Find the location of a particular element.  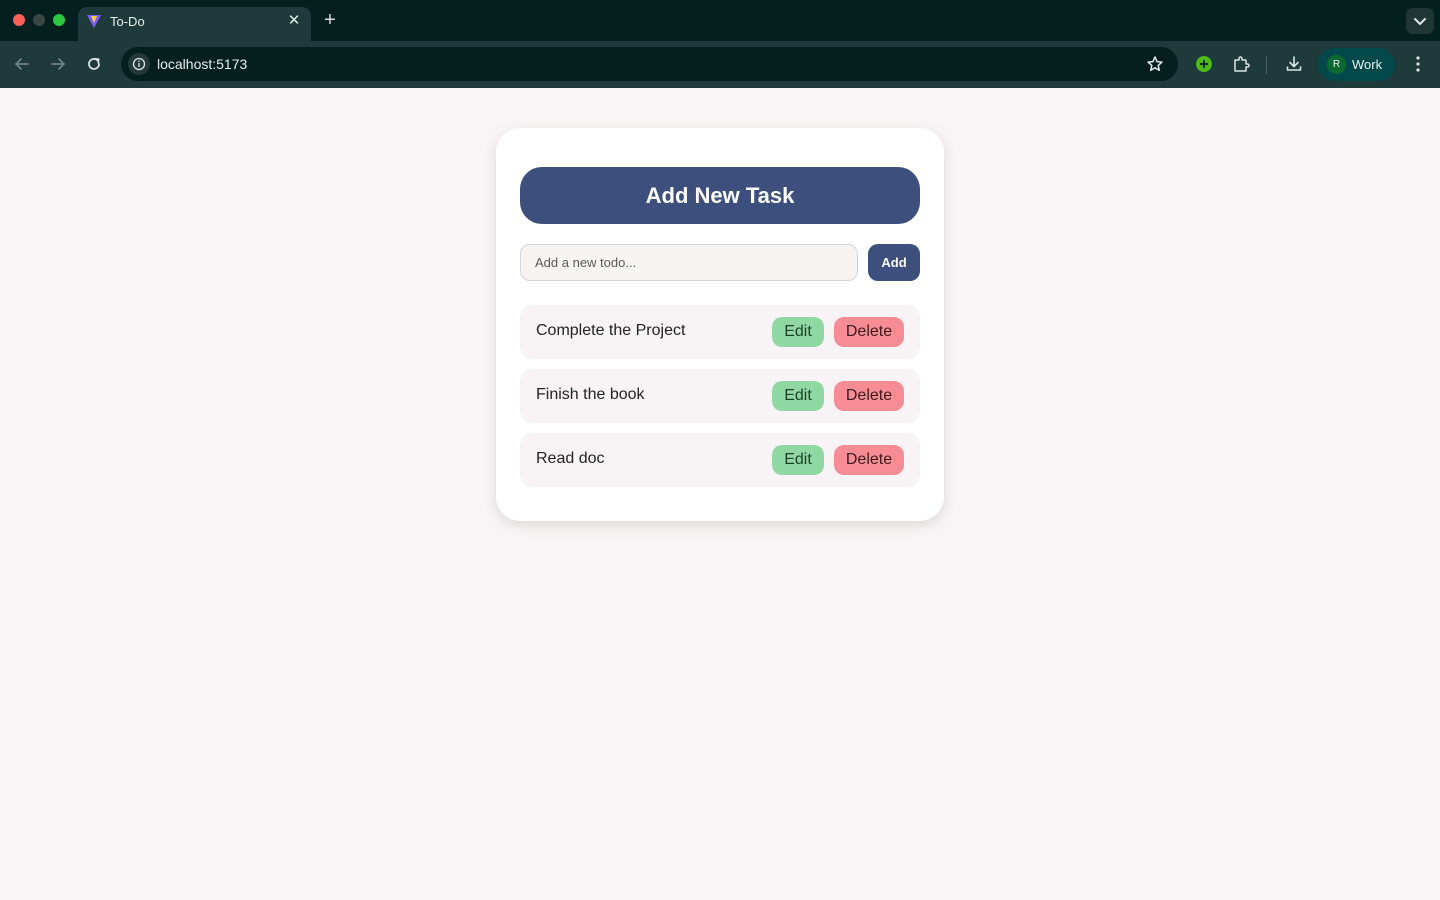

profile-label: Work is located at coordinates (1367, 64).